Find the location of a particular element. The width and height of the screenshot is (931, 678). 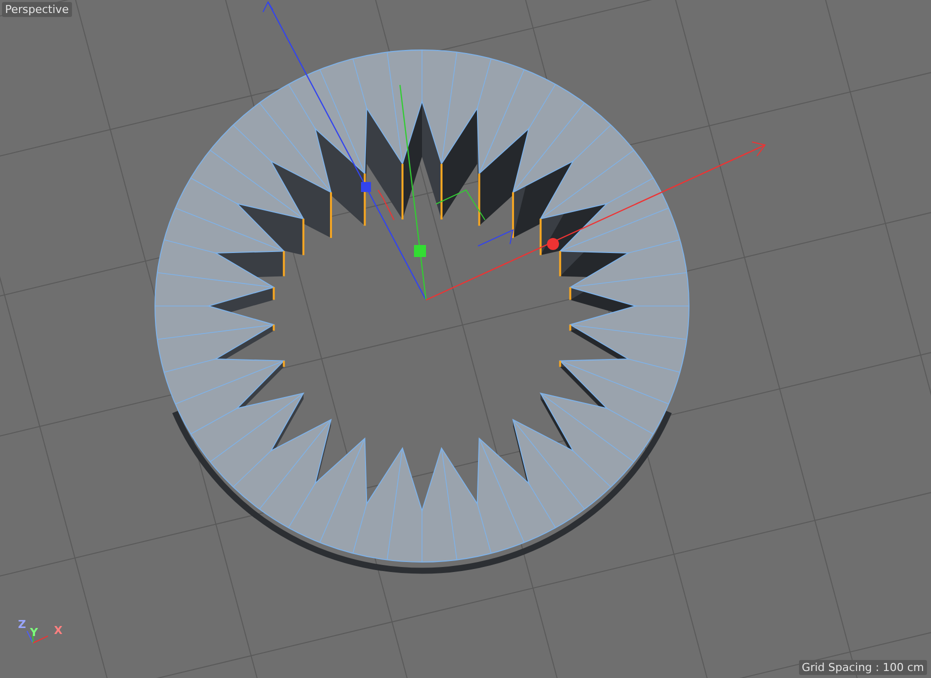

axis-label: Z is located at coordinates (22, 624).